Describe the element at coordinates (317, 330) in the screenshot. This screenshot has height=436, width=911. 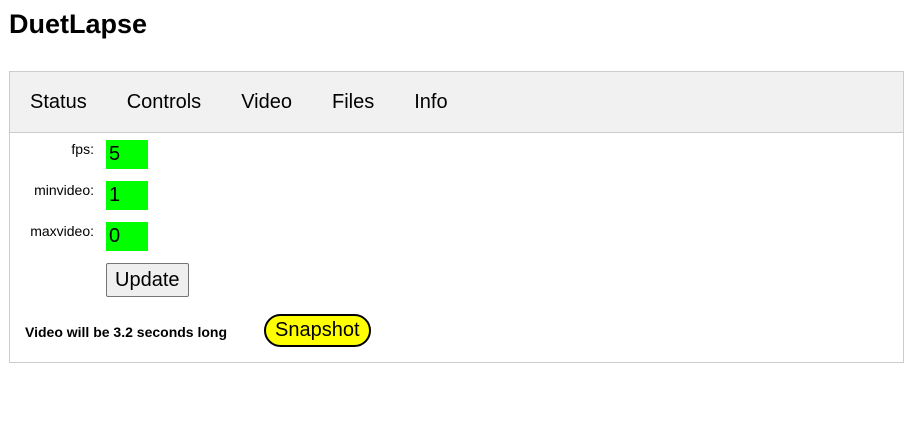
I see `snapshot-button: Snapshot` at that location.